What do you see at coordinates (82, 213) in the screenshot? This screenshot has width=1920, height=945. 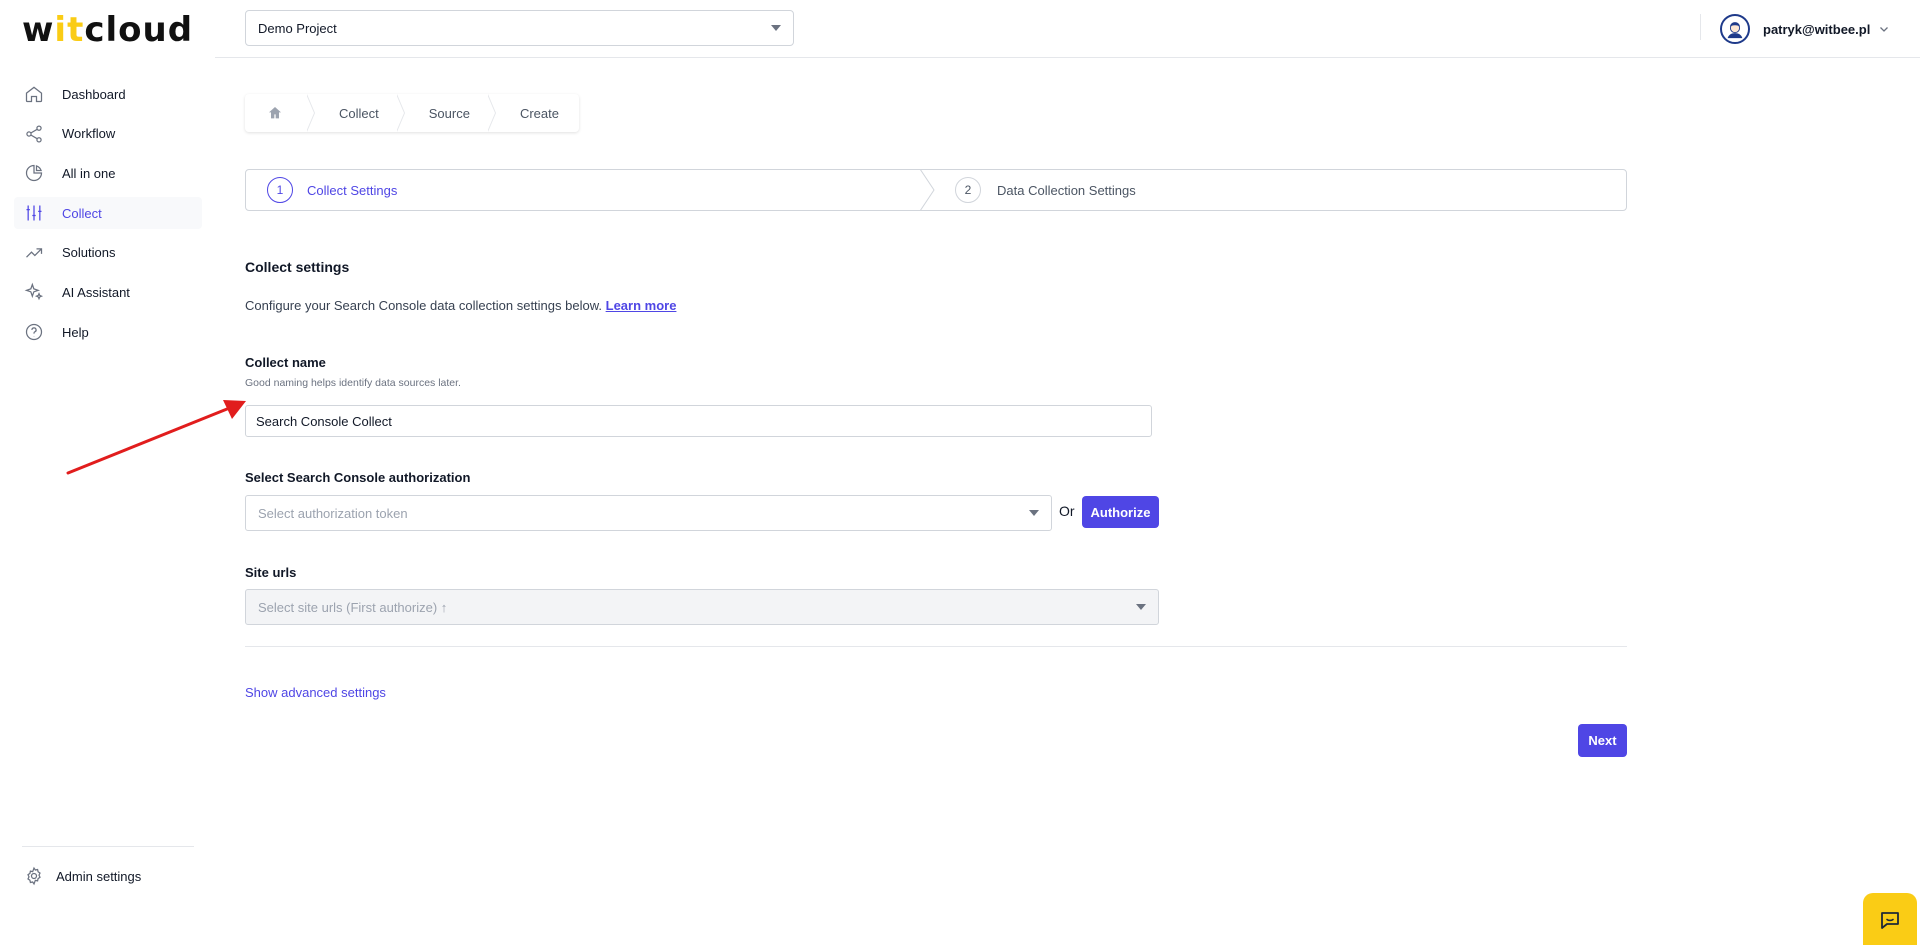 I see `sidebar-item-label: Collect` at bounding box center [82, 213].